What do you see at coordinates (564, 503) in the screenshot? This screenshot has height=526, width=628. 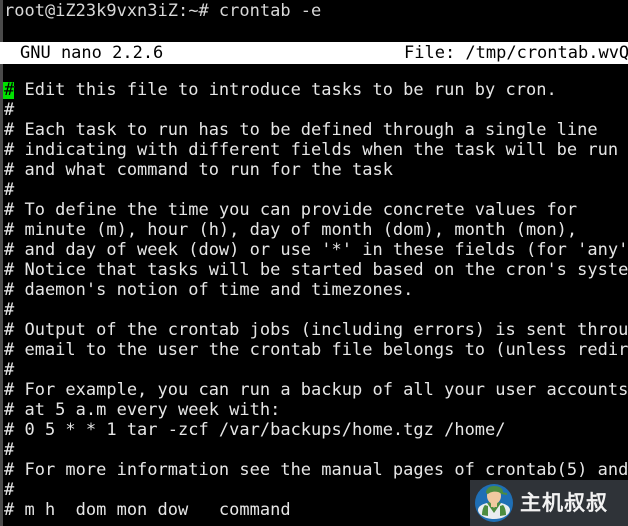 I see `watermark-text: 主机叔叔` at bounding box center [564, 503].